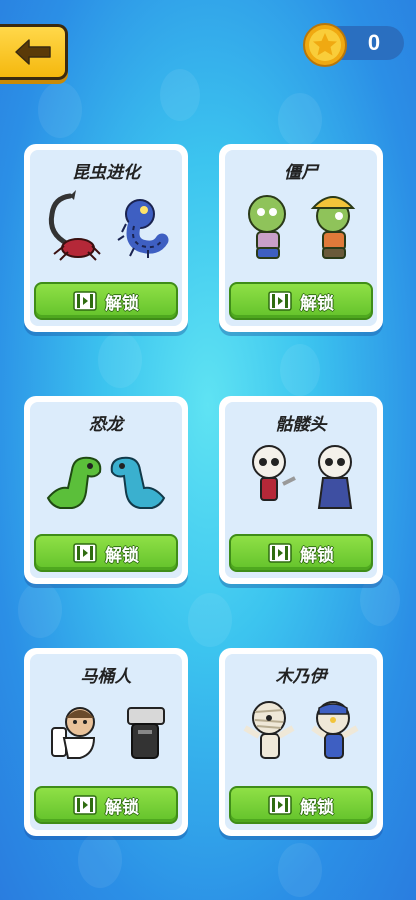 The image size is (416, 900). I want to click on card-title: 恐龙, so click(106, 425).